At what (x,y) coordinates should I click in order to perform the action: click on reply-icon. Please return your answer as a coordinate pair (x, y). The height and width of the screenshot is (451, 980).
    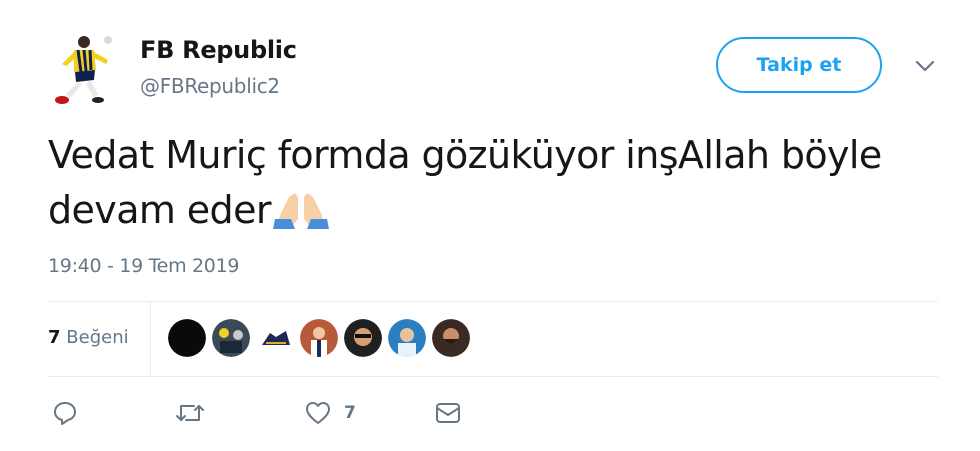
    Looking at the image, I should click on (65, 413).